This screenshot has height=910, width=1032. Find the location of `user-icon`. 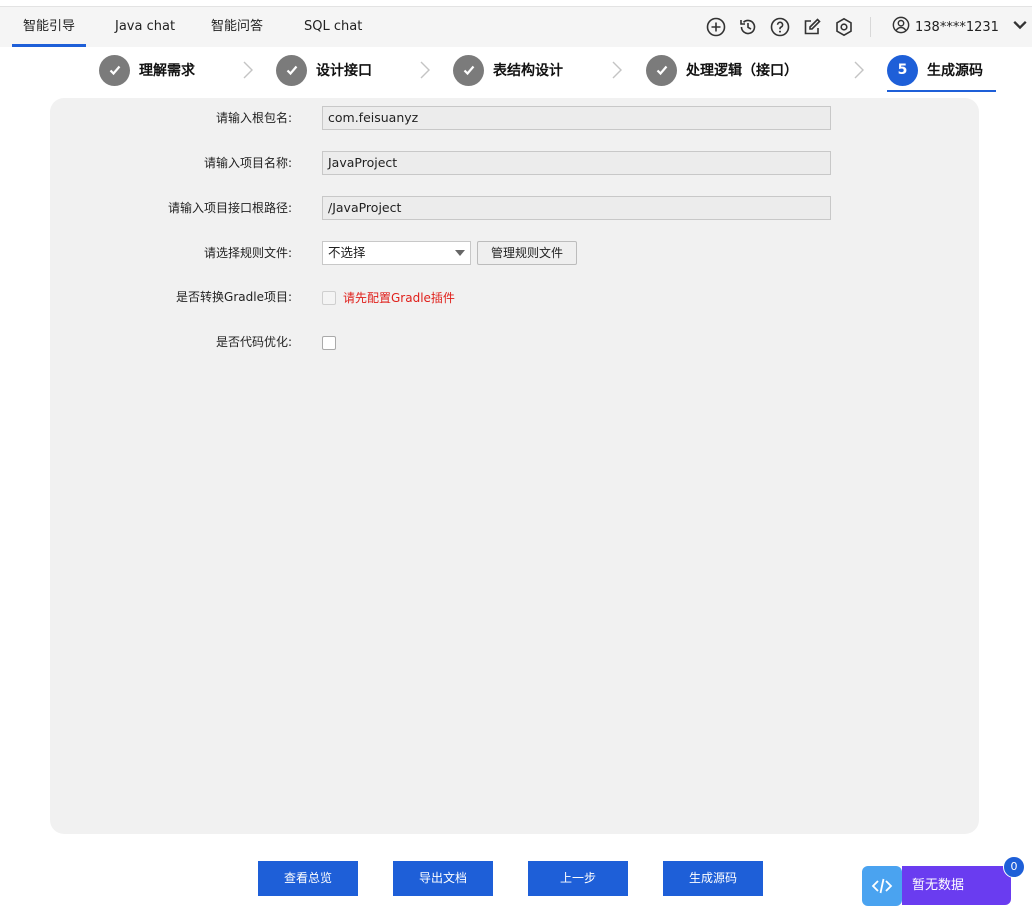

user-icon is located at coordinates (901, 27).